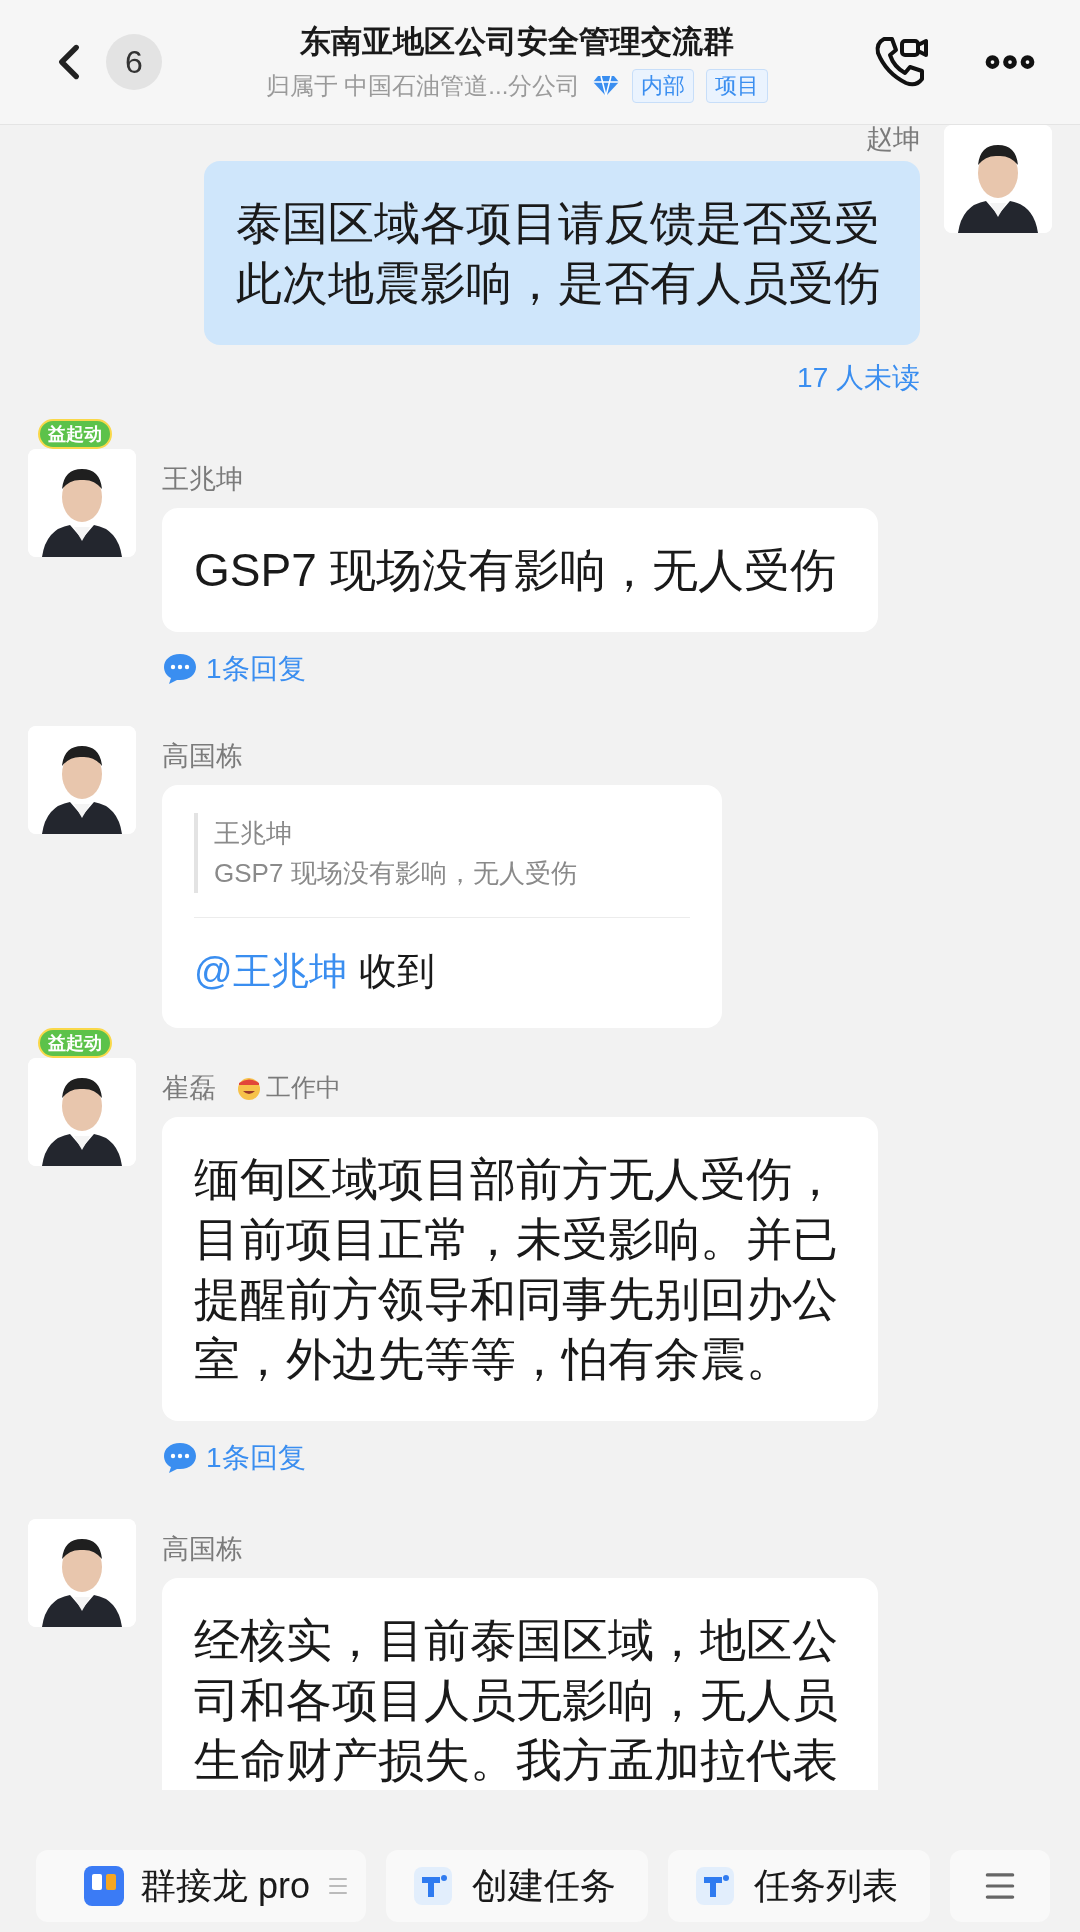 This screenshot has width=1080, height=1932. What do you see at coordinates (515, 570) in the screenshot?
I see `message-text: GSP7 现场没有影响，无人受伤` at bounding box center [515, 570].